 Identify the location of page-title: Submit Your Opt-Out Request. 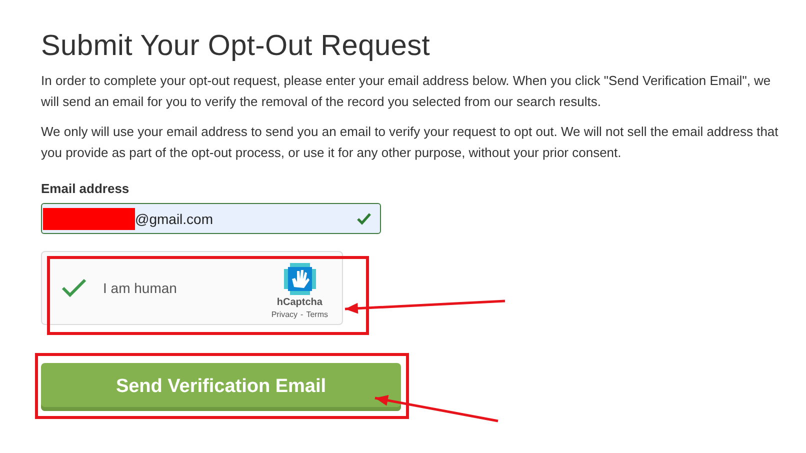
(236, 46).